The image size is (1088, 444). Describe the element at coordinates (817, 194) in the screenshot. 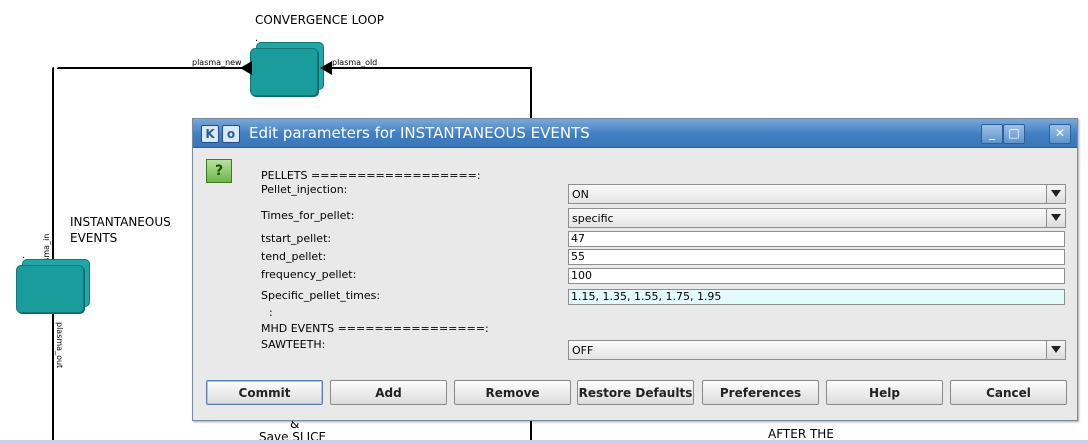

I see `pellet-injection-select: ON` at that location.